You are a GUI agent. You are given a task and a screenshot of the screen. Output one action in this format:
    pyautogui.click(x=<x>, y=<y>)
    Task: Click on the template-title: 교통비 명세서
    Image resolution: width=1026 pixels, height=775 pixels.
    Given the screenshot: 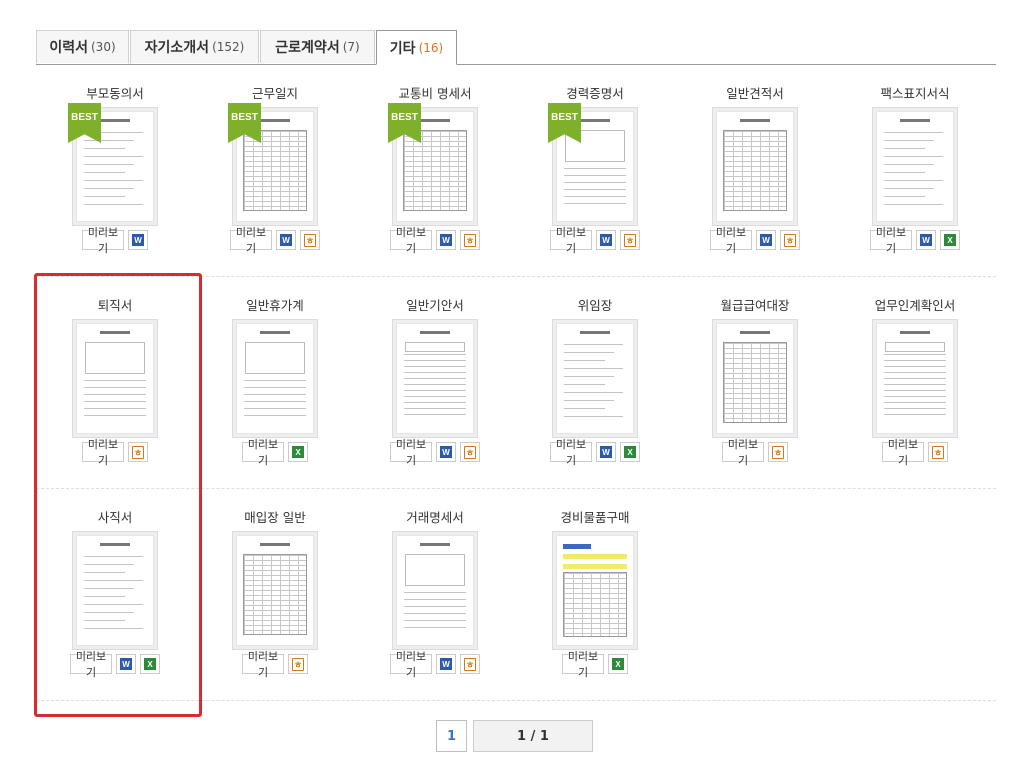 What is the action you would take?
    pyautogui.click(x=435, y=94)
    